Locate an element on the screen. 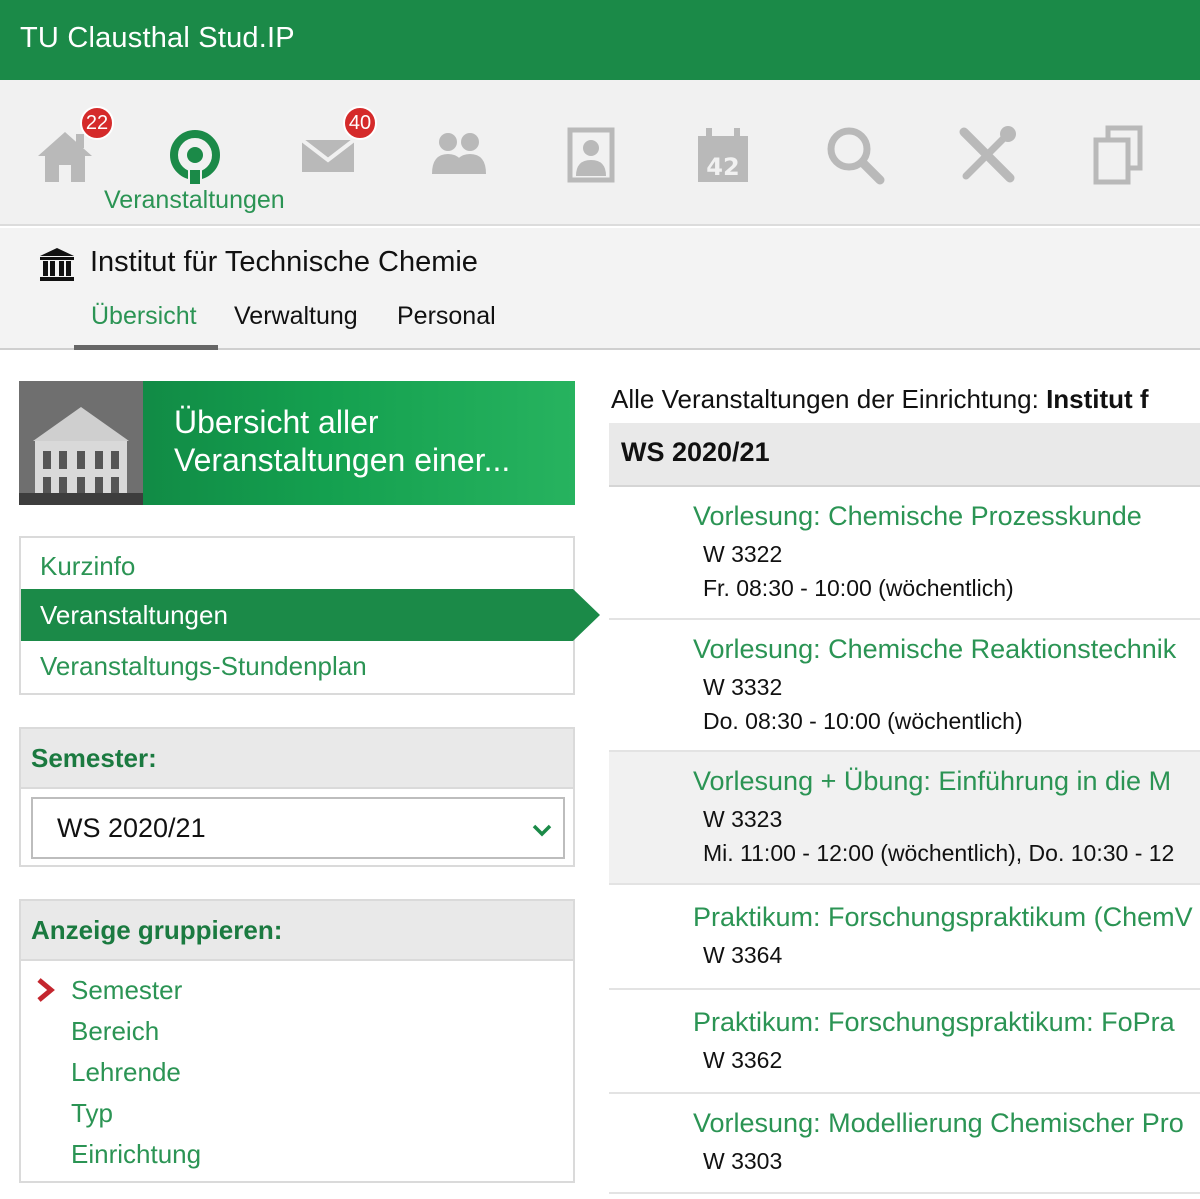 The height and width of the screenshot is (1199, 1200). group-option-einrichtung: Einrichtung is located at coordinates (136, 1154).